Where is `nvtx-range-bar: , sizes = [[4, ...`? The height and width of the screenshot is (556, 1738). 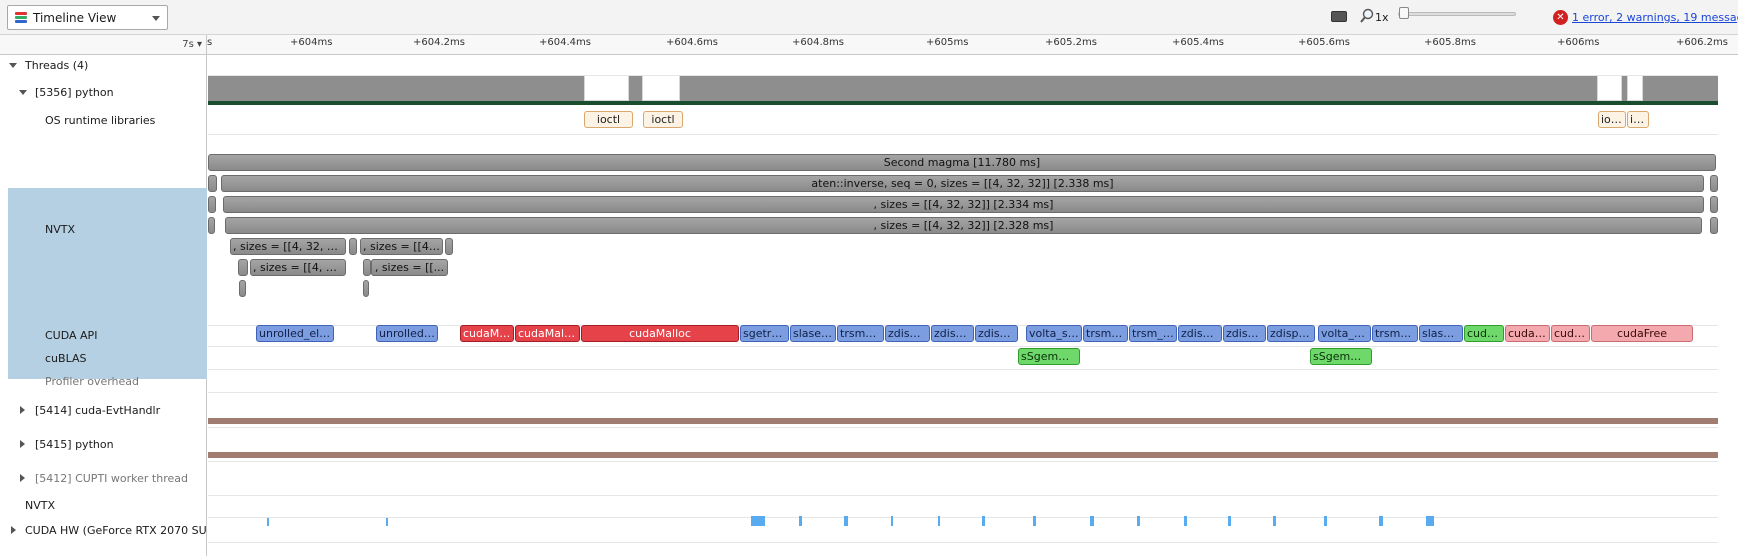
nvtx-range-bar: , sizes = [[4, ... is located at coordinates (401, 246).